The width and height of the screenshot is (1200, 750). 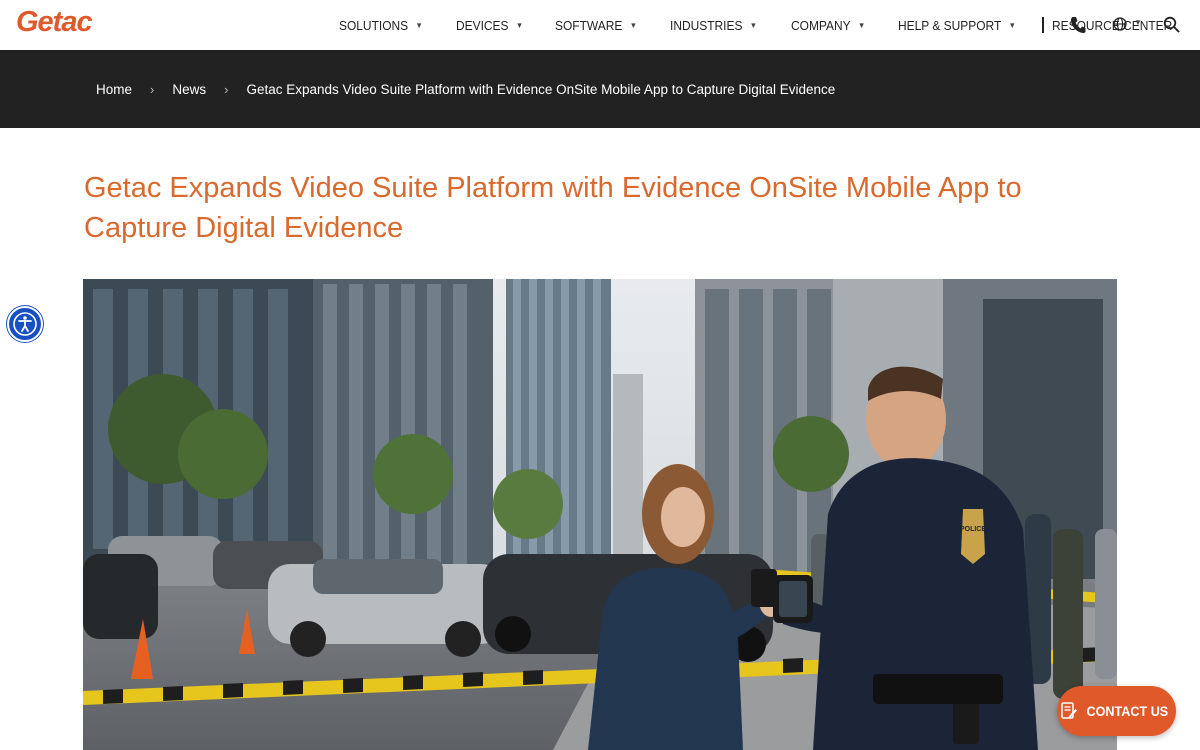 I want to click on accessibility-button, so click(x=25, y=324).